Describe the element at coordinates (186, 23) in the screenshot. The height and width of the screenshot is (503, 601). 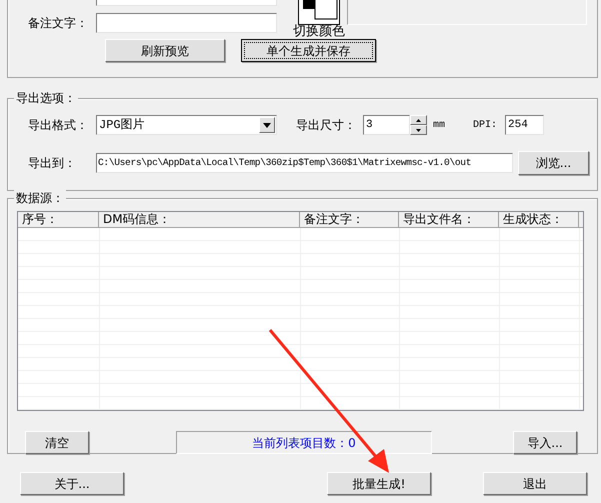
I see `note-field` at that location.